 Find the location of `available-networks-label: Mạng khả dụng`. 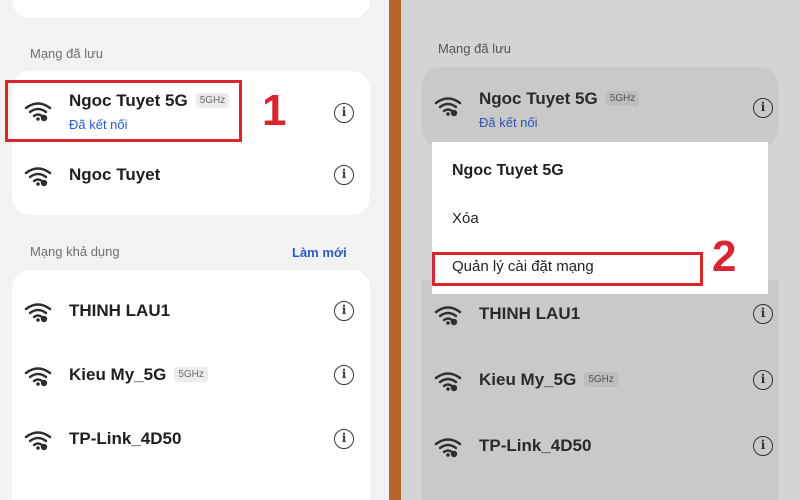

available-networks-label: Mạng khả dụng is located at coordinates (75, 251).